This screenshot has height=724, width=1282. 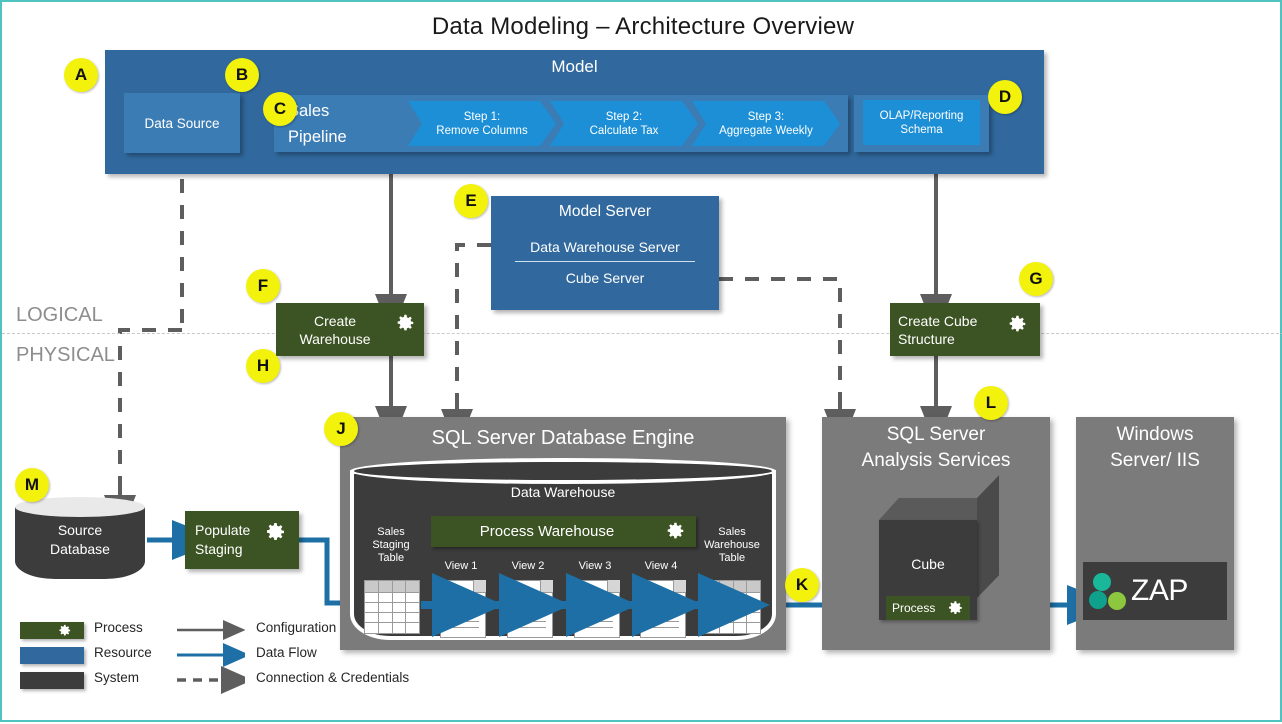 I want to click on callout-badge-c: C, so click(x=280, y=109).